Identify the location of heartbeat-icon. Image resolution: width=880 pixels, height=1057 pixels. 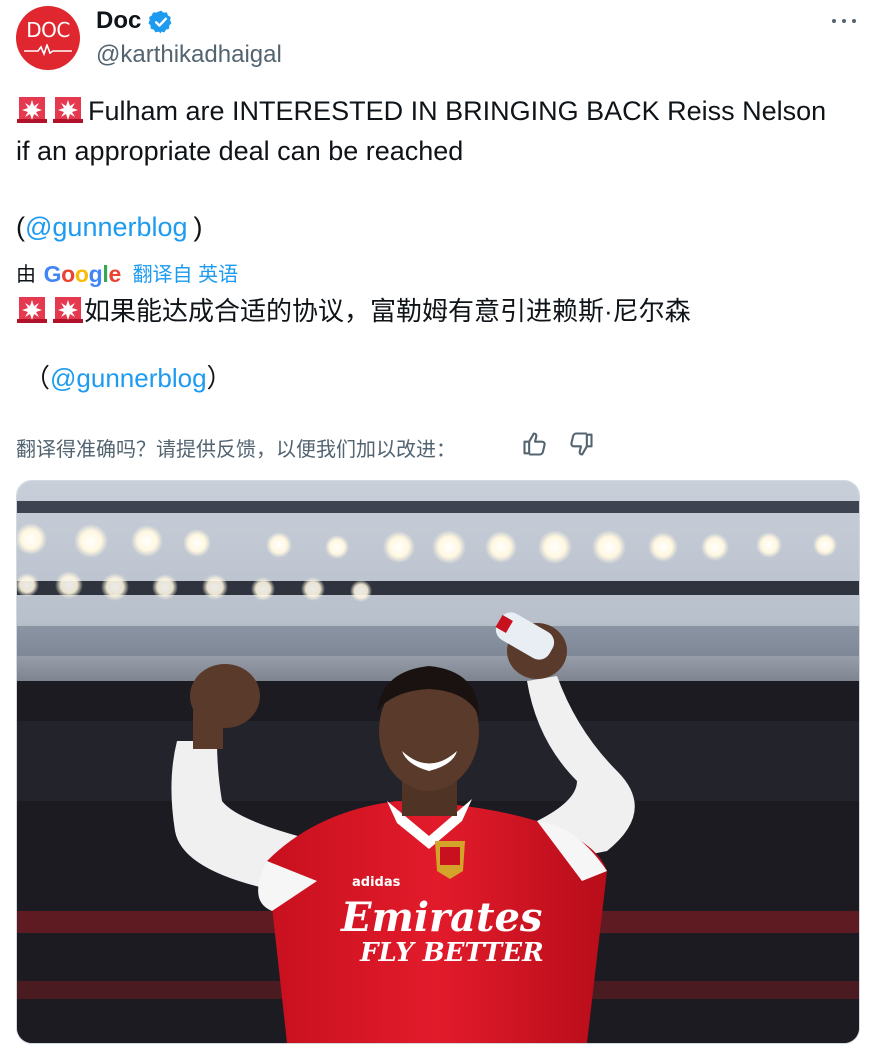
(48, 50).